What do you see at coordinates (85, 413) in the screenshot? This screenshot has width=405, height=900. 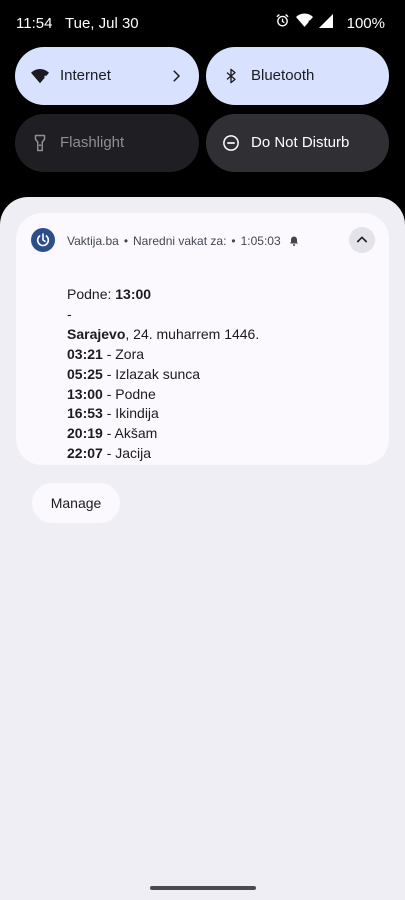 I see `prayer-time: 16:53` at bounding box center [85, 413].